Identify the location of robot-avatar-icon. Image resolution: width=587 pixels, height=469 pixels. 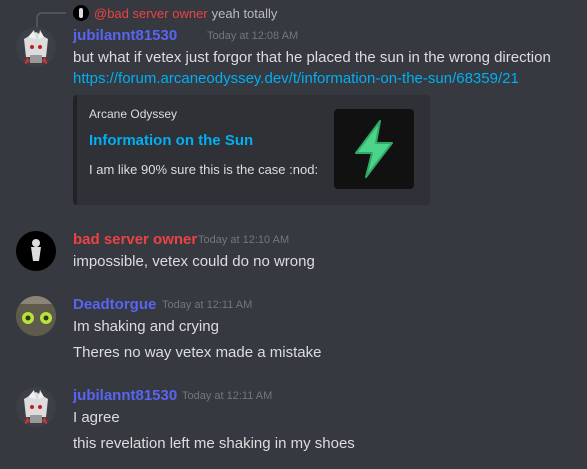
(36, 316).